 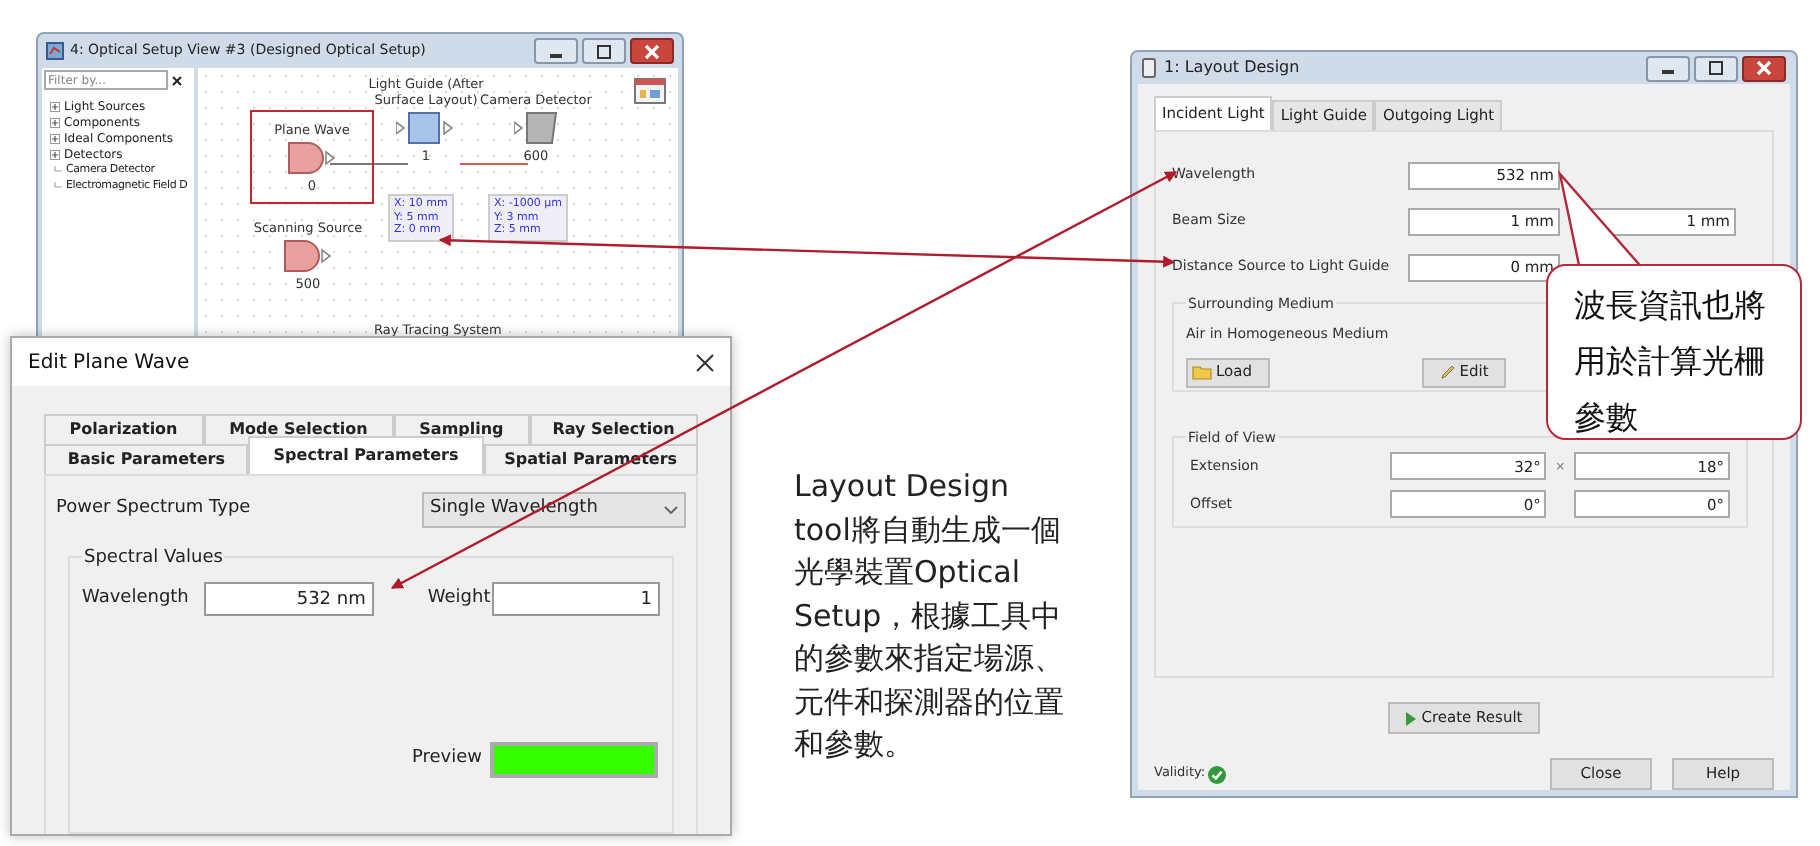 What do you see at coordinates (614, 429) in the screenshot?
I see `tab: Ray Selection` at bounding box center [614, 429].